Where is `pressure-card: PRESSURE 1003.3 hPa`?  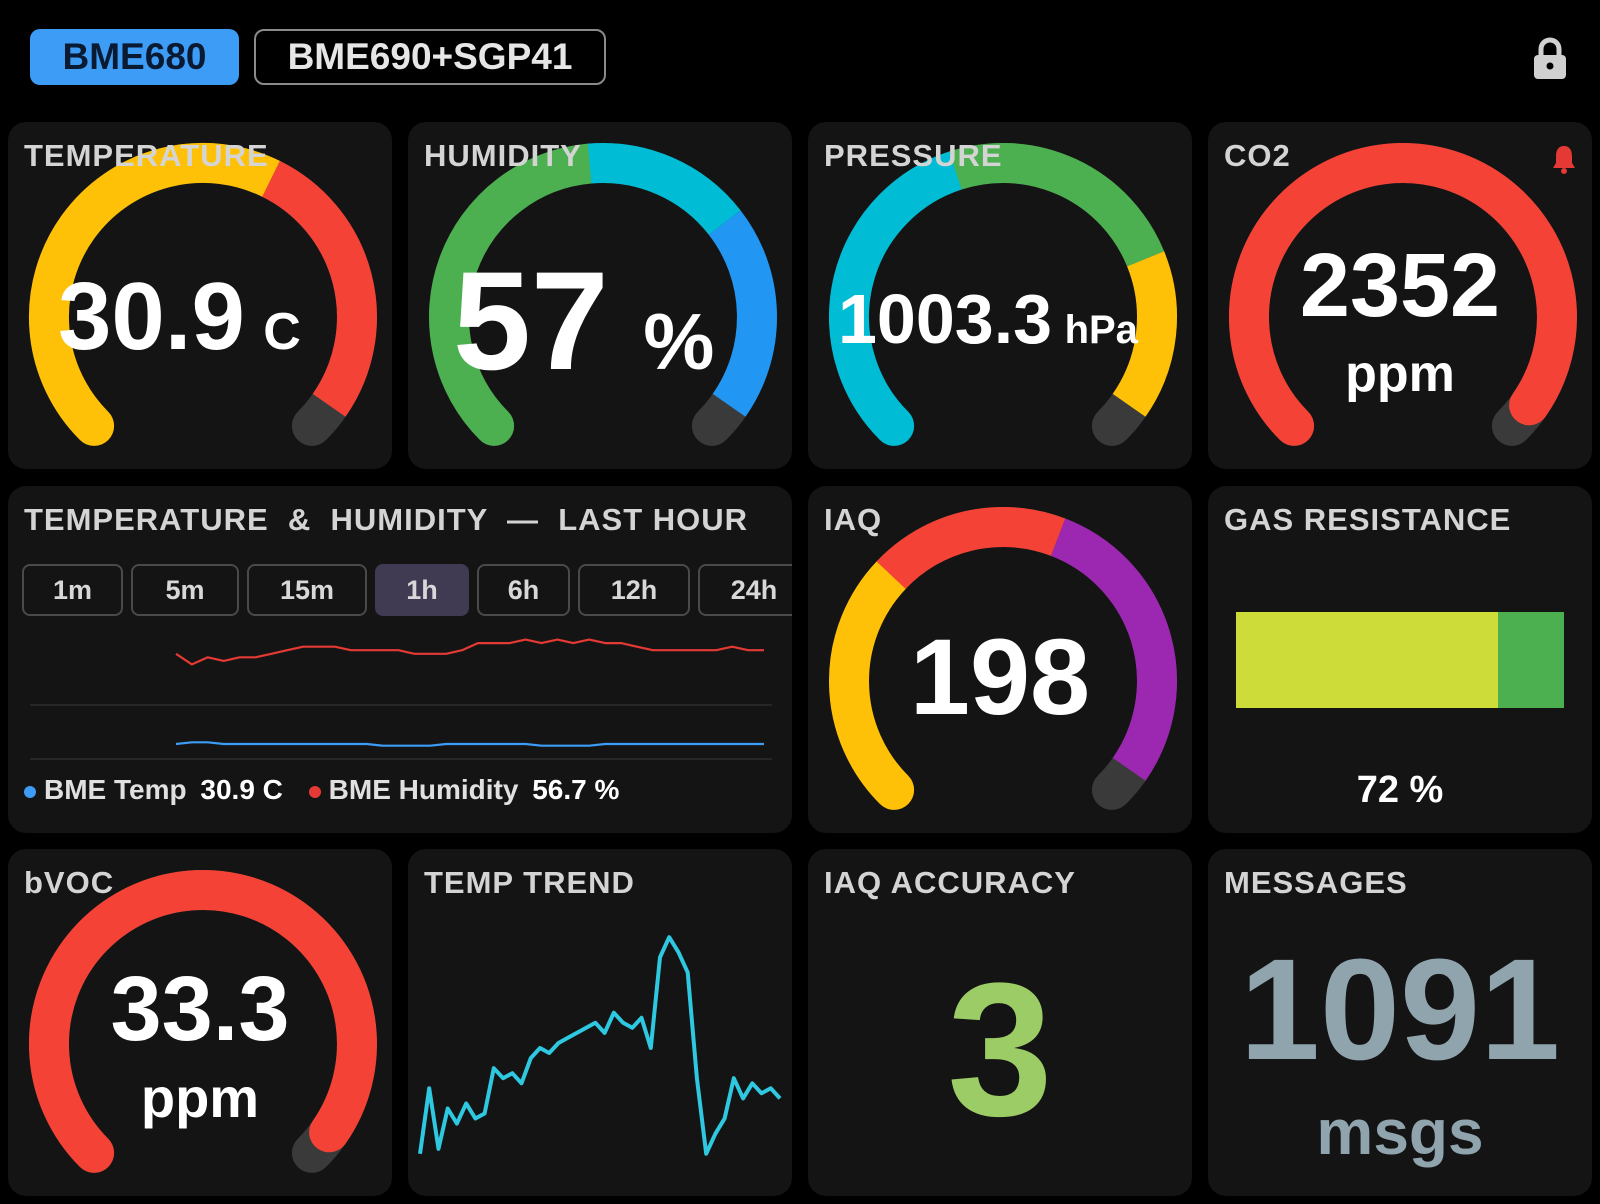
pressure-card: PRESSURE 1003.3 hPa is located at coordinates (1000, 295).